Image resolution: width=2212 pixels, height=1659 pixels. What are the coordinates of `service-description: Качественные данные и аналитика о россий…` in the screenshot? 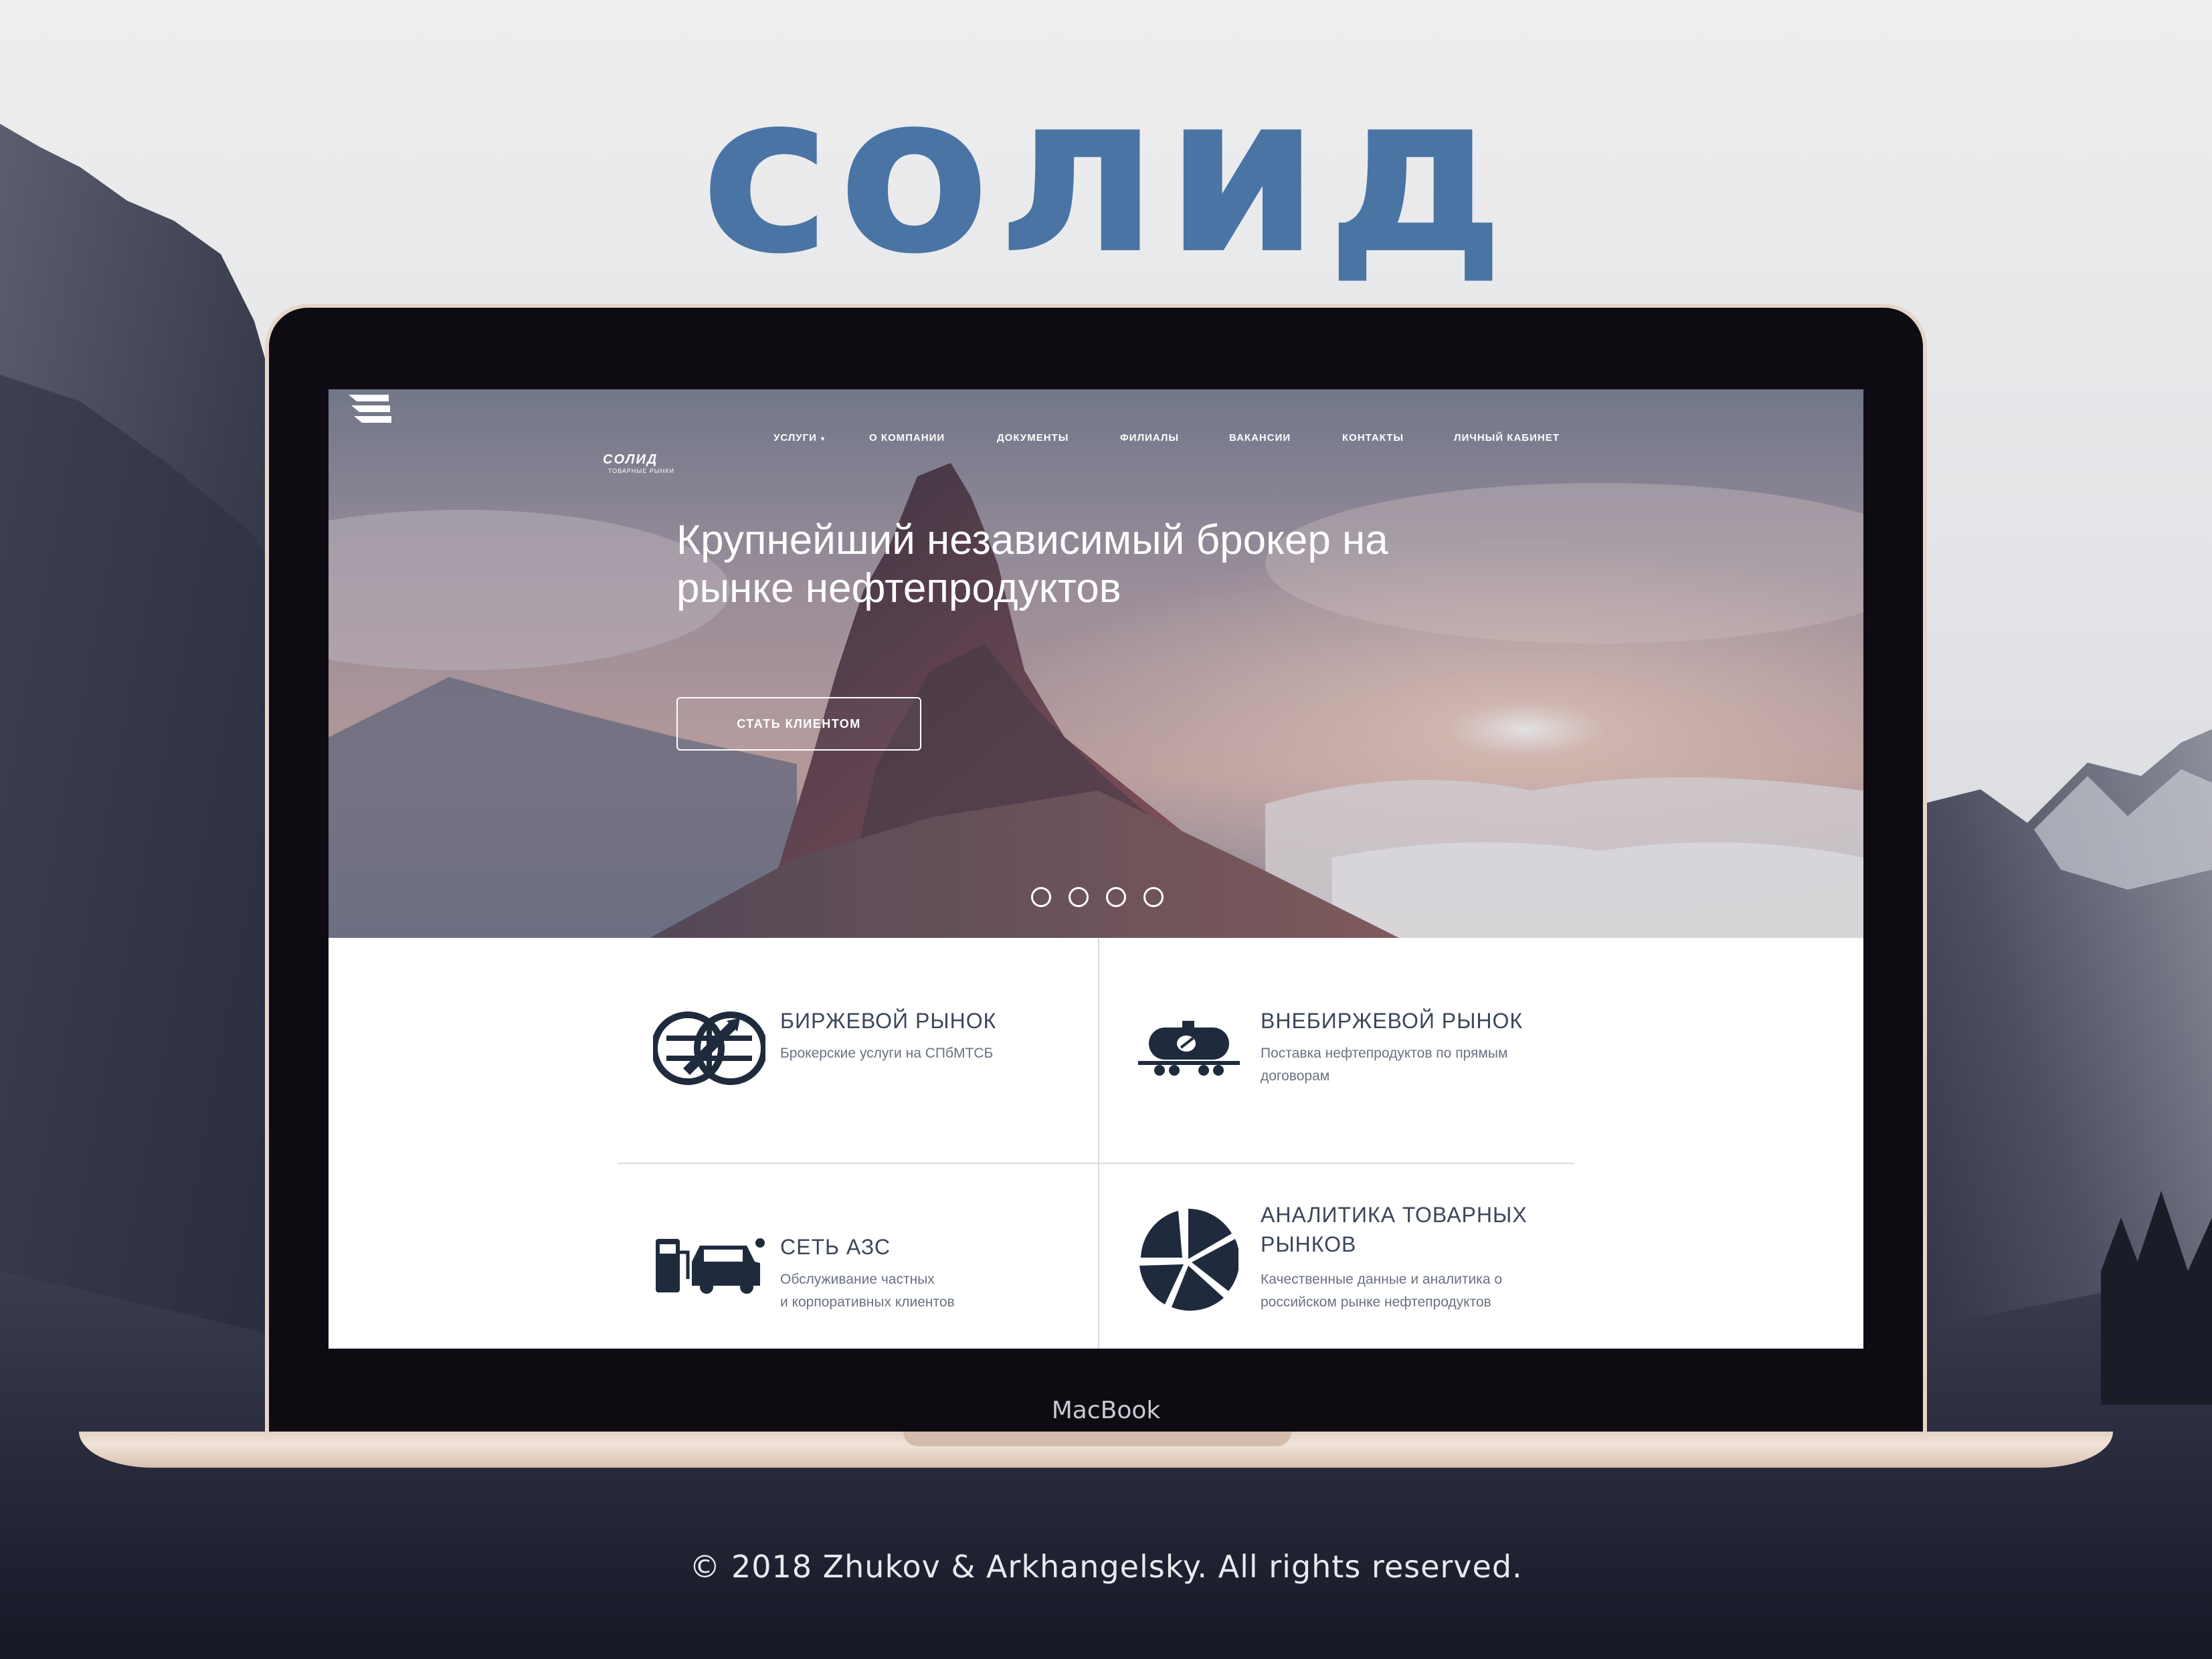 It's located at (1382, 1291).